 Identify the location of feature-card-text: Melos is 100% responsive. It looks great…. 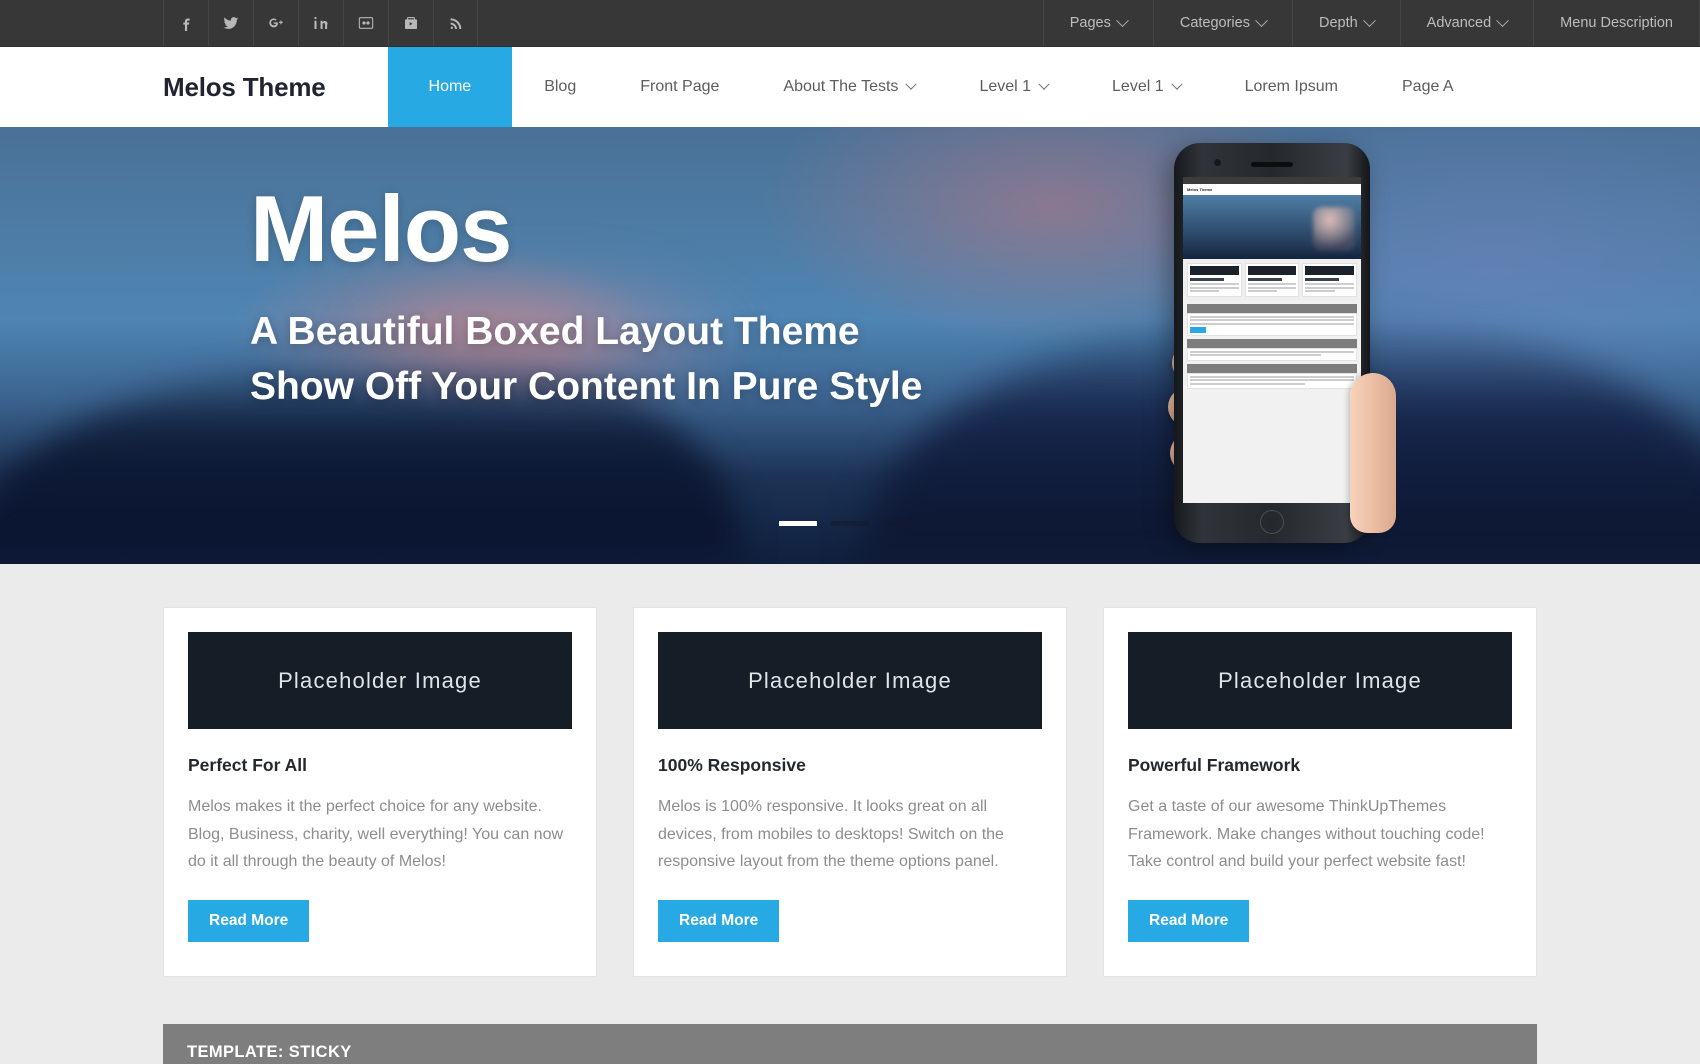
(831, 834).